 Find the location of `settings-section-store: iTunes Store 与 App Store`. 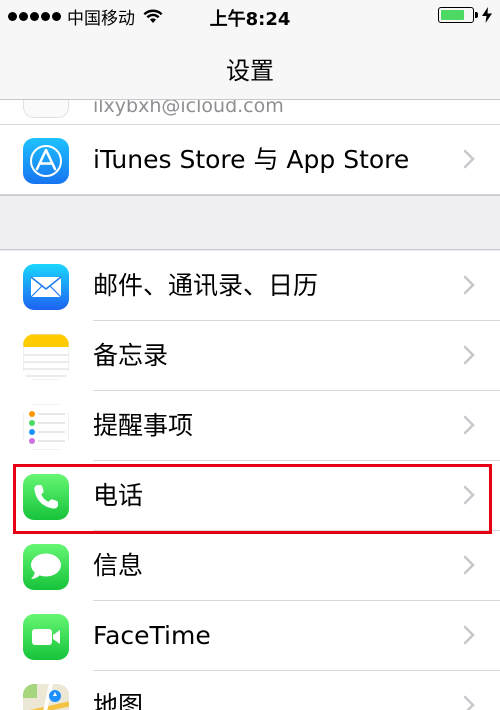

settings-section-store: iTunes Store 与 App Store is located at coordinates (250, 160).